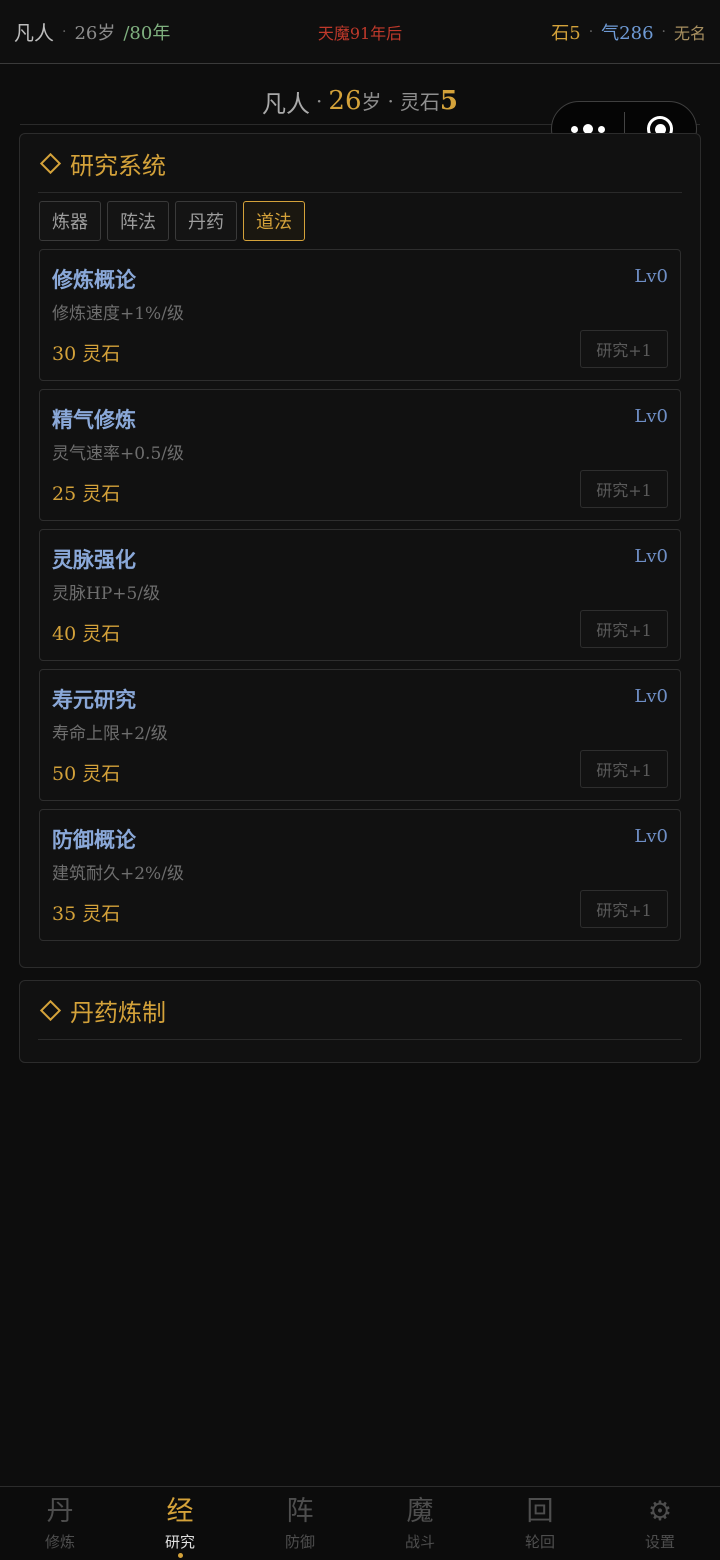 This screenshot has width=720, height=1560. What do you see at coordinates (118, 1012) in the screenshot?
I see `alchemy-title-text: 丹药炼制` at bounding box center [118, 1012].